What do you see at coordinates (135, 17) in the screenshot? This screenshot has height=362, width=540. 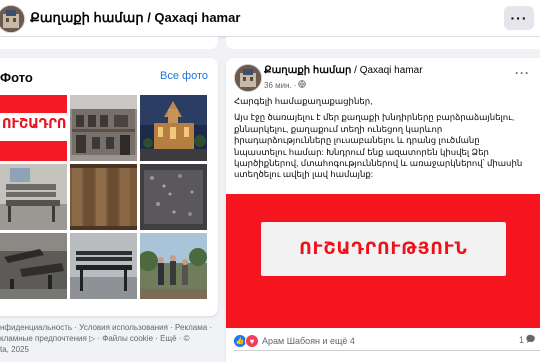 I see `page-title: Քաղաքի համար / Qaxaqi hamar` at bounding box center [135, 17].